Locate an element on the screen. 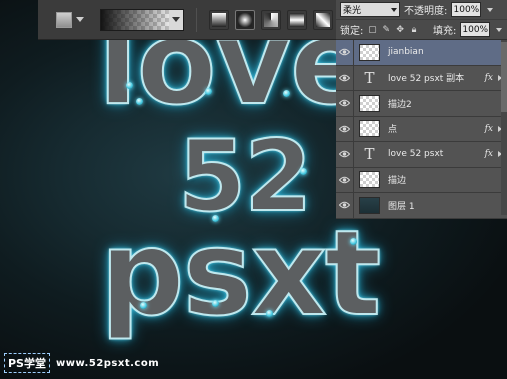 The height and width of the screenshot is (379, 507). gradient-dropdown-button is located at coordinates (176, 19).